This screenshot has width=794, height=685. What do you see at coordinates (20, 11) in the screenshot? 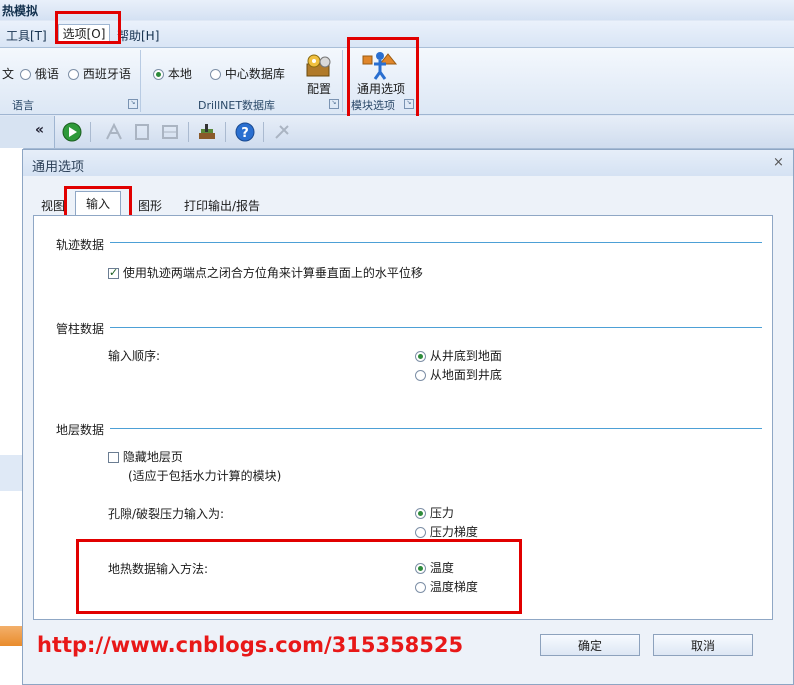
I see `app-title: 热模拟` at bounding box center [20, 11].